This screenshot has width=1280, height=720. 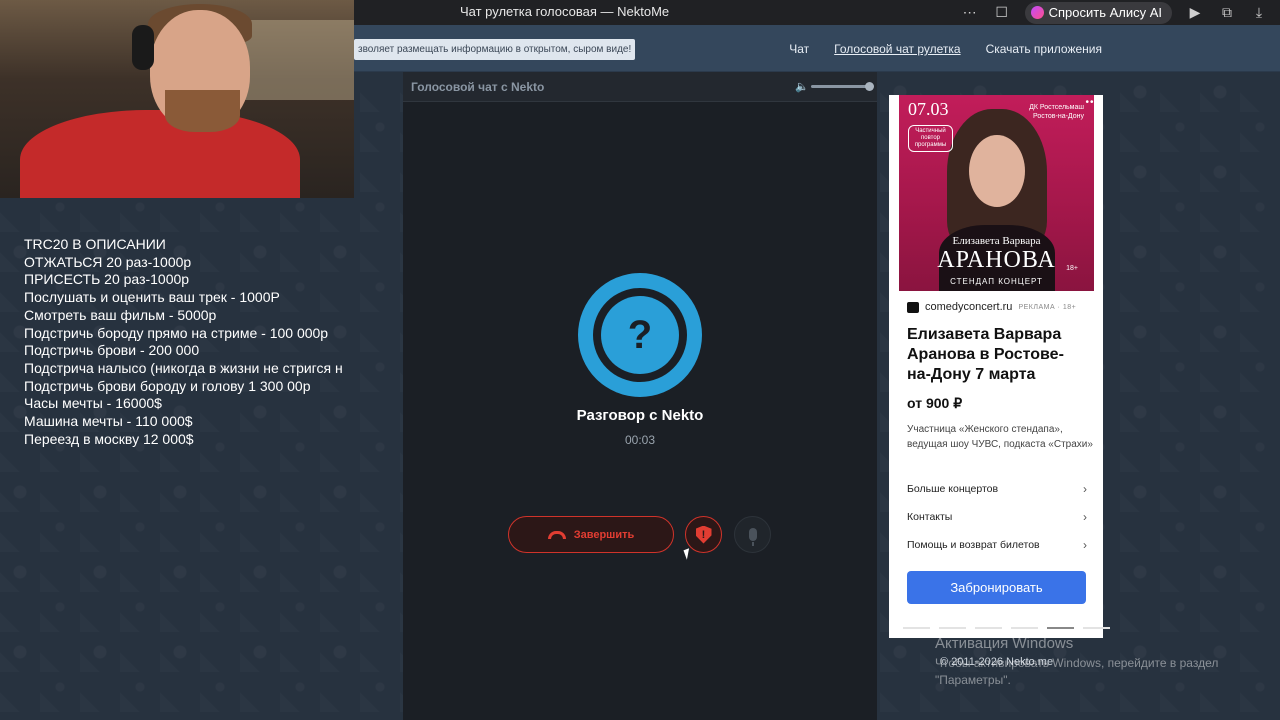 What do you see at coordinates (930, 517) in the screenshot?
I see `ad-link-label: Контакты` at bounding box center [930, 517].